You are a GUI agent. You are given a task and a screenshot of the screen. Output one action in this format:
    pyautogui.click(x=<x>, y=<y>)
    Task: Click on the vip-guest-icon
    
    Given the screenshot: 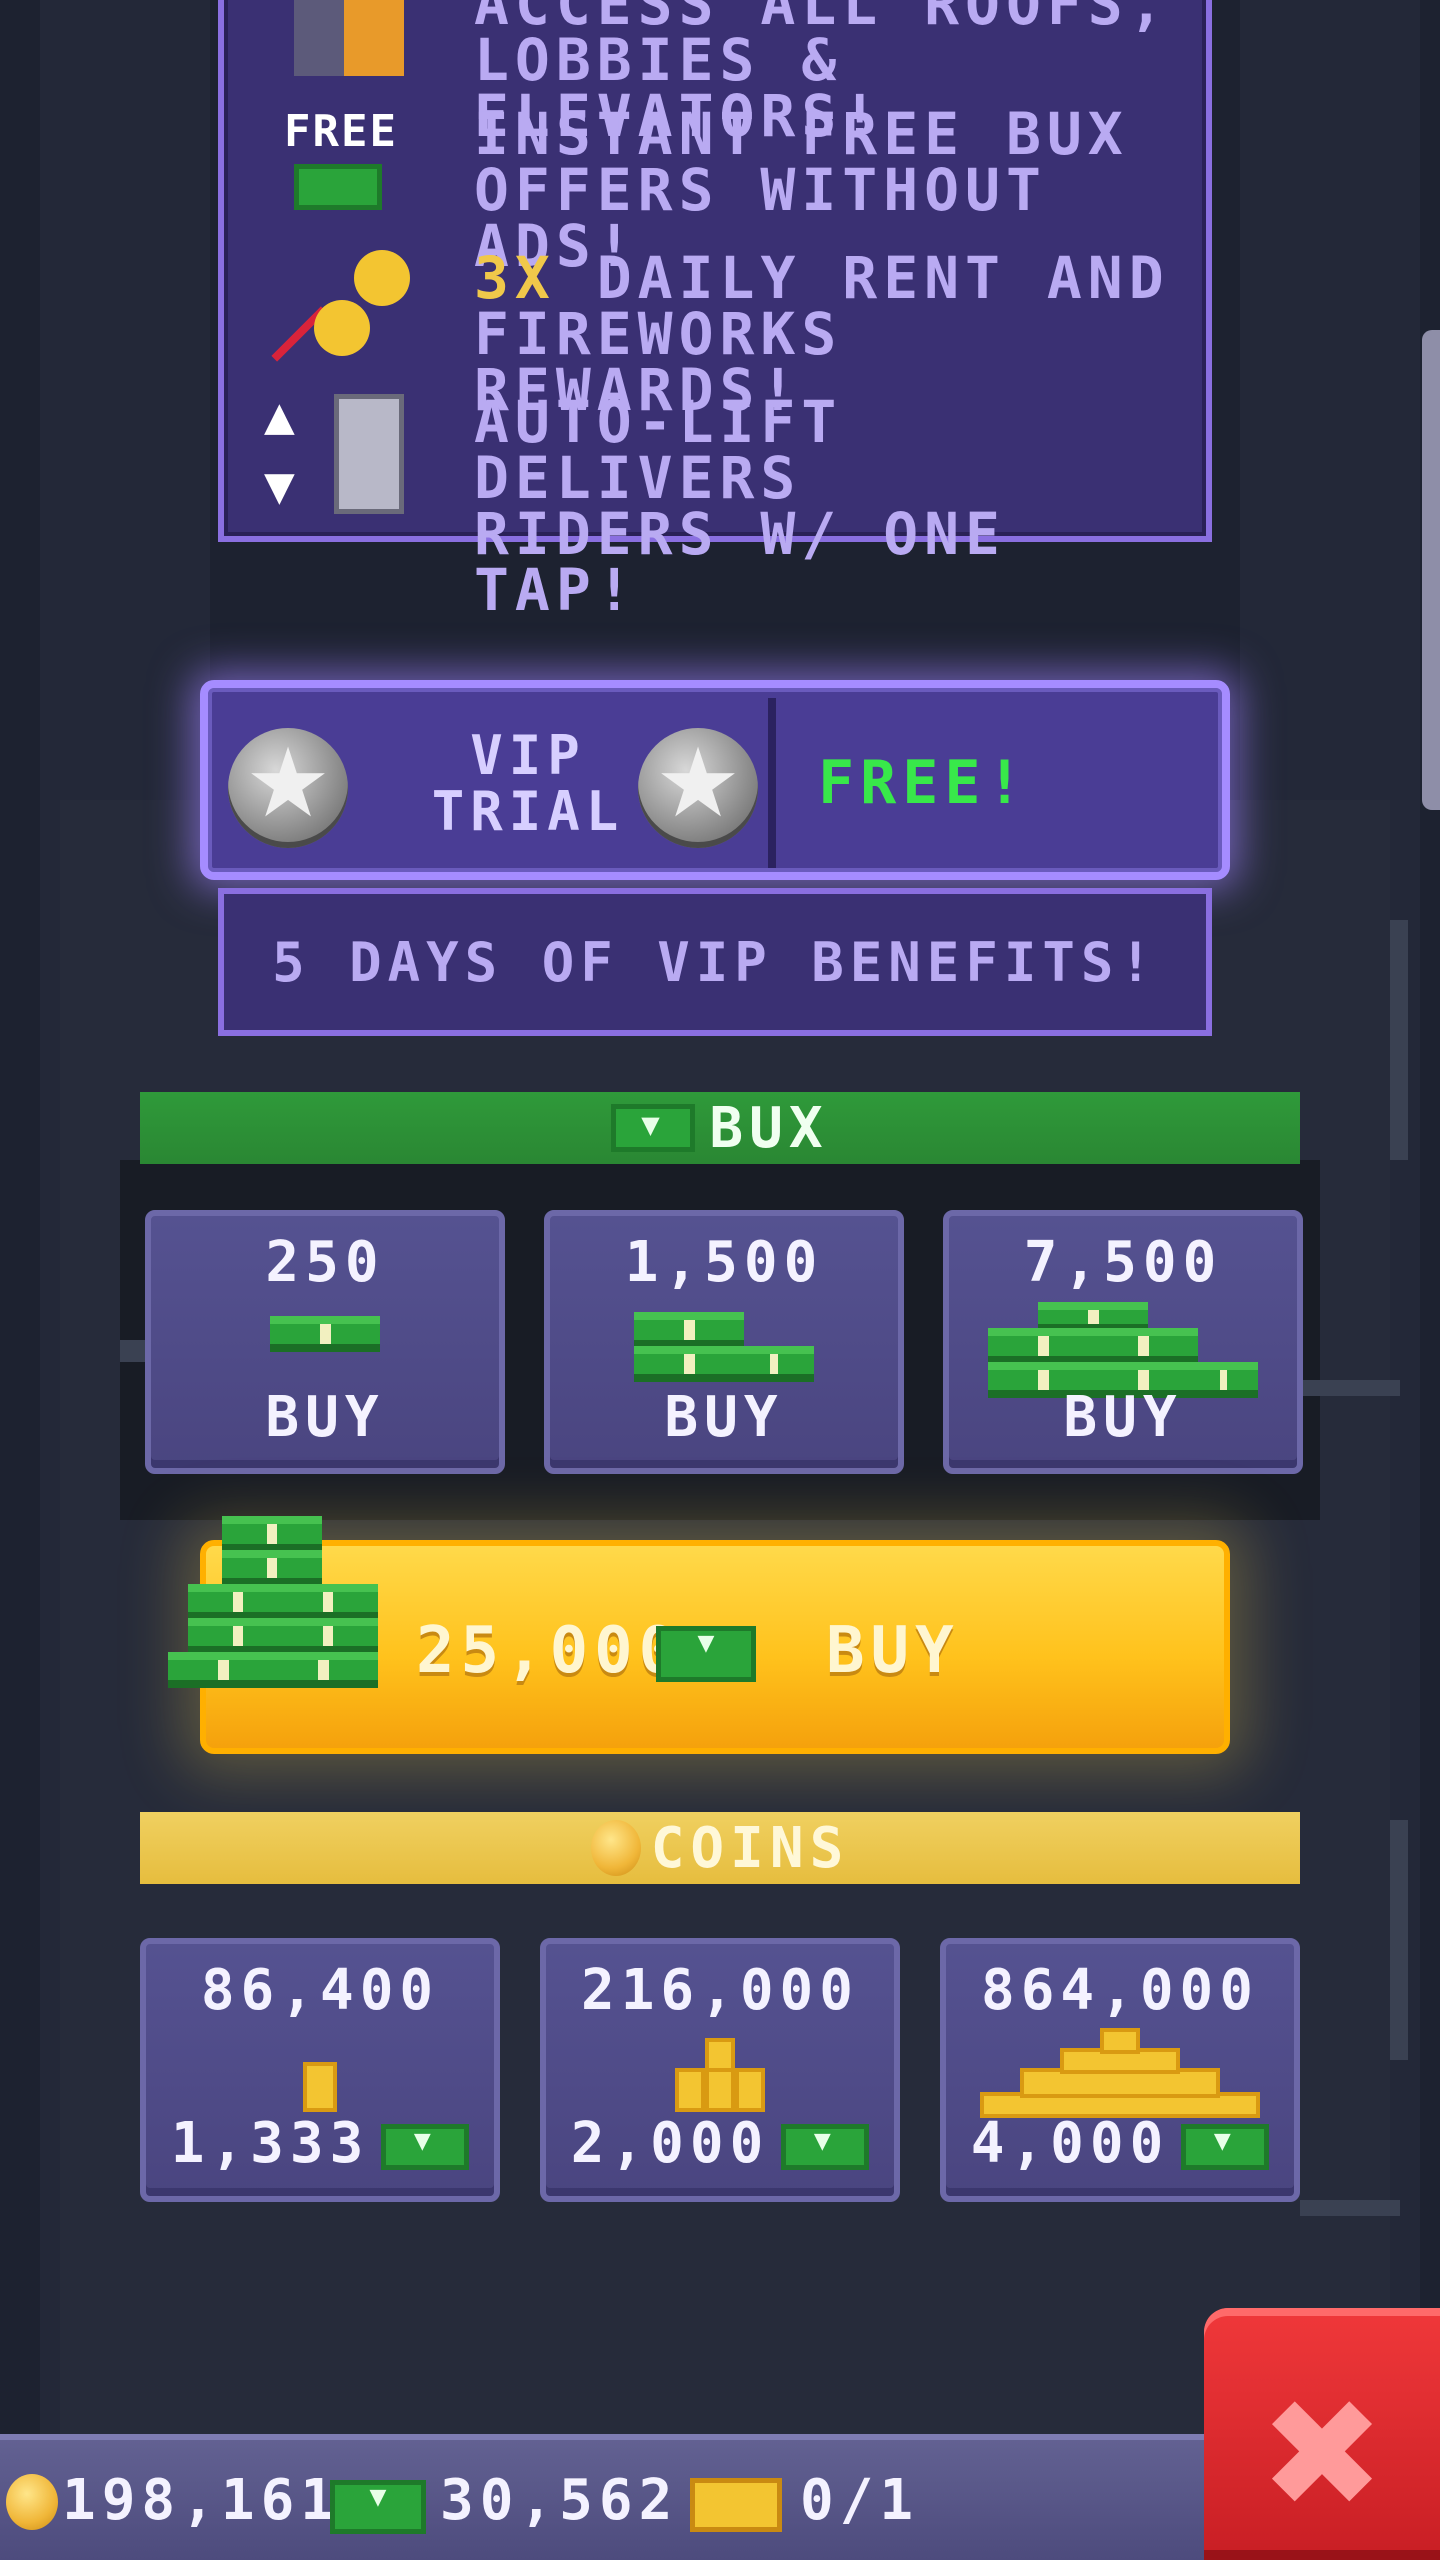 What is the action you would take?
    pyautogui.click(x=334, y=48)
    